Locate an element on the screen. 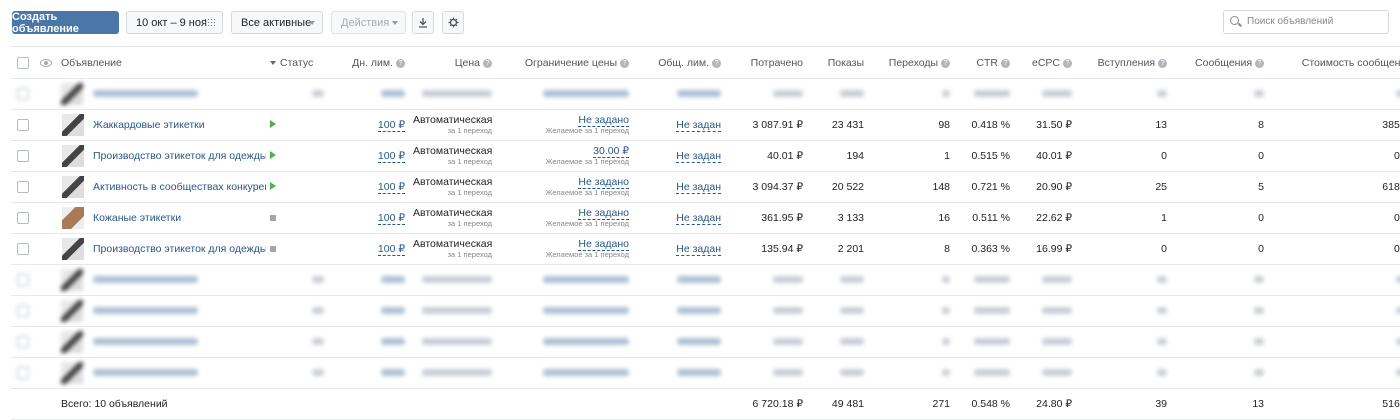 This screenshot has height=420, width=1400. column-clicks: Переходы? is located at coordinates (911, 62).